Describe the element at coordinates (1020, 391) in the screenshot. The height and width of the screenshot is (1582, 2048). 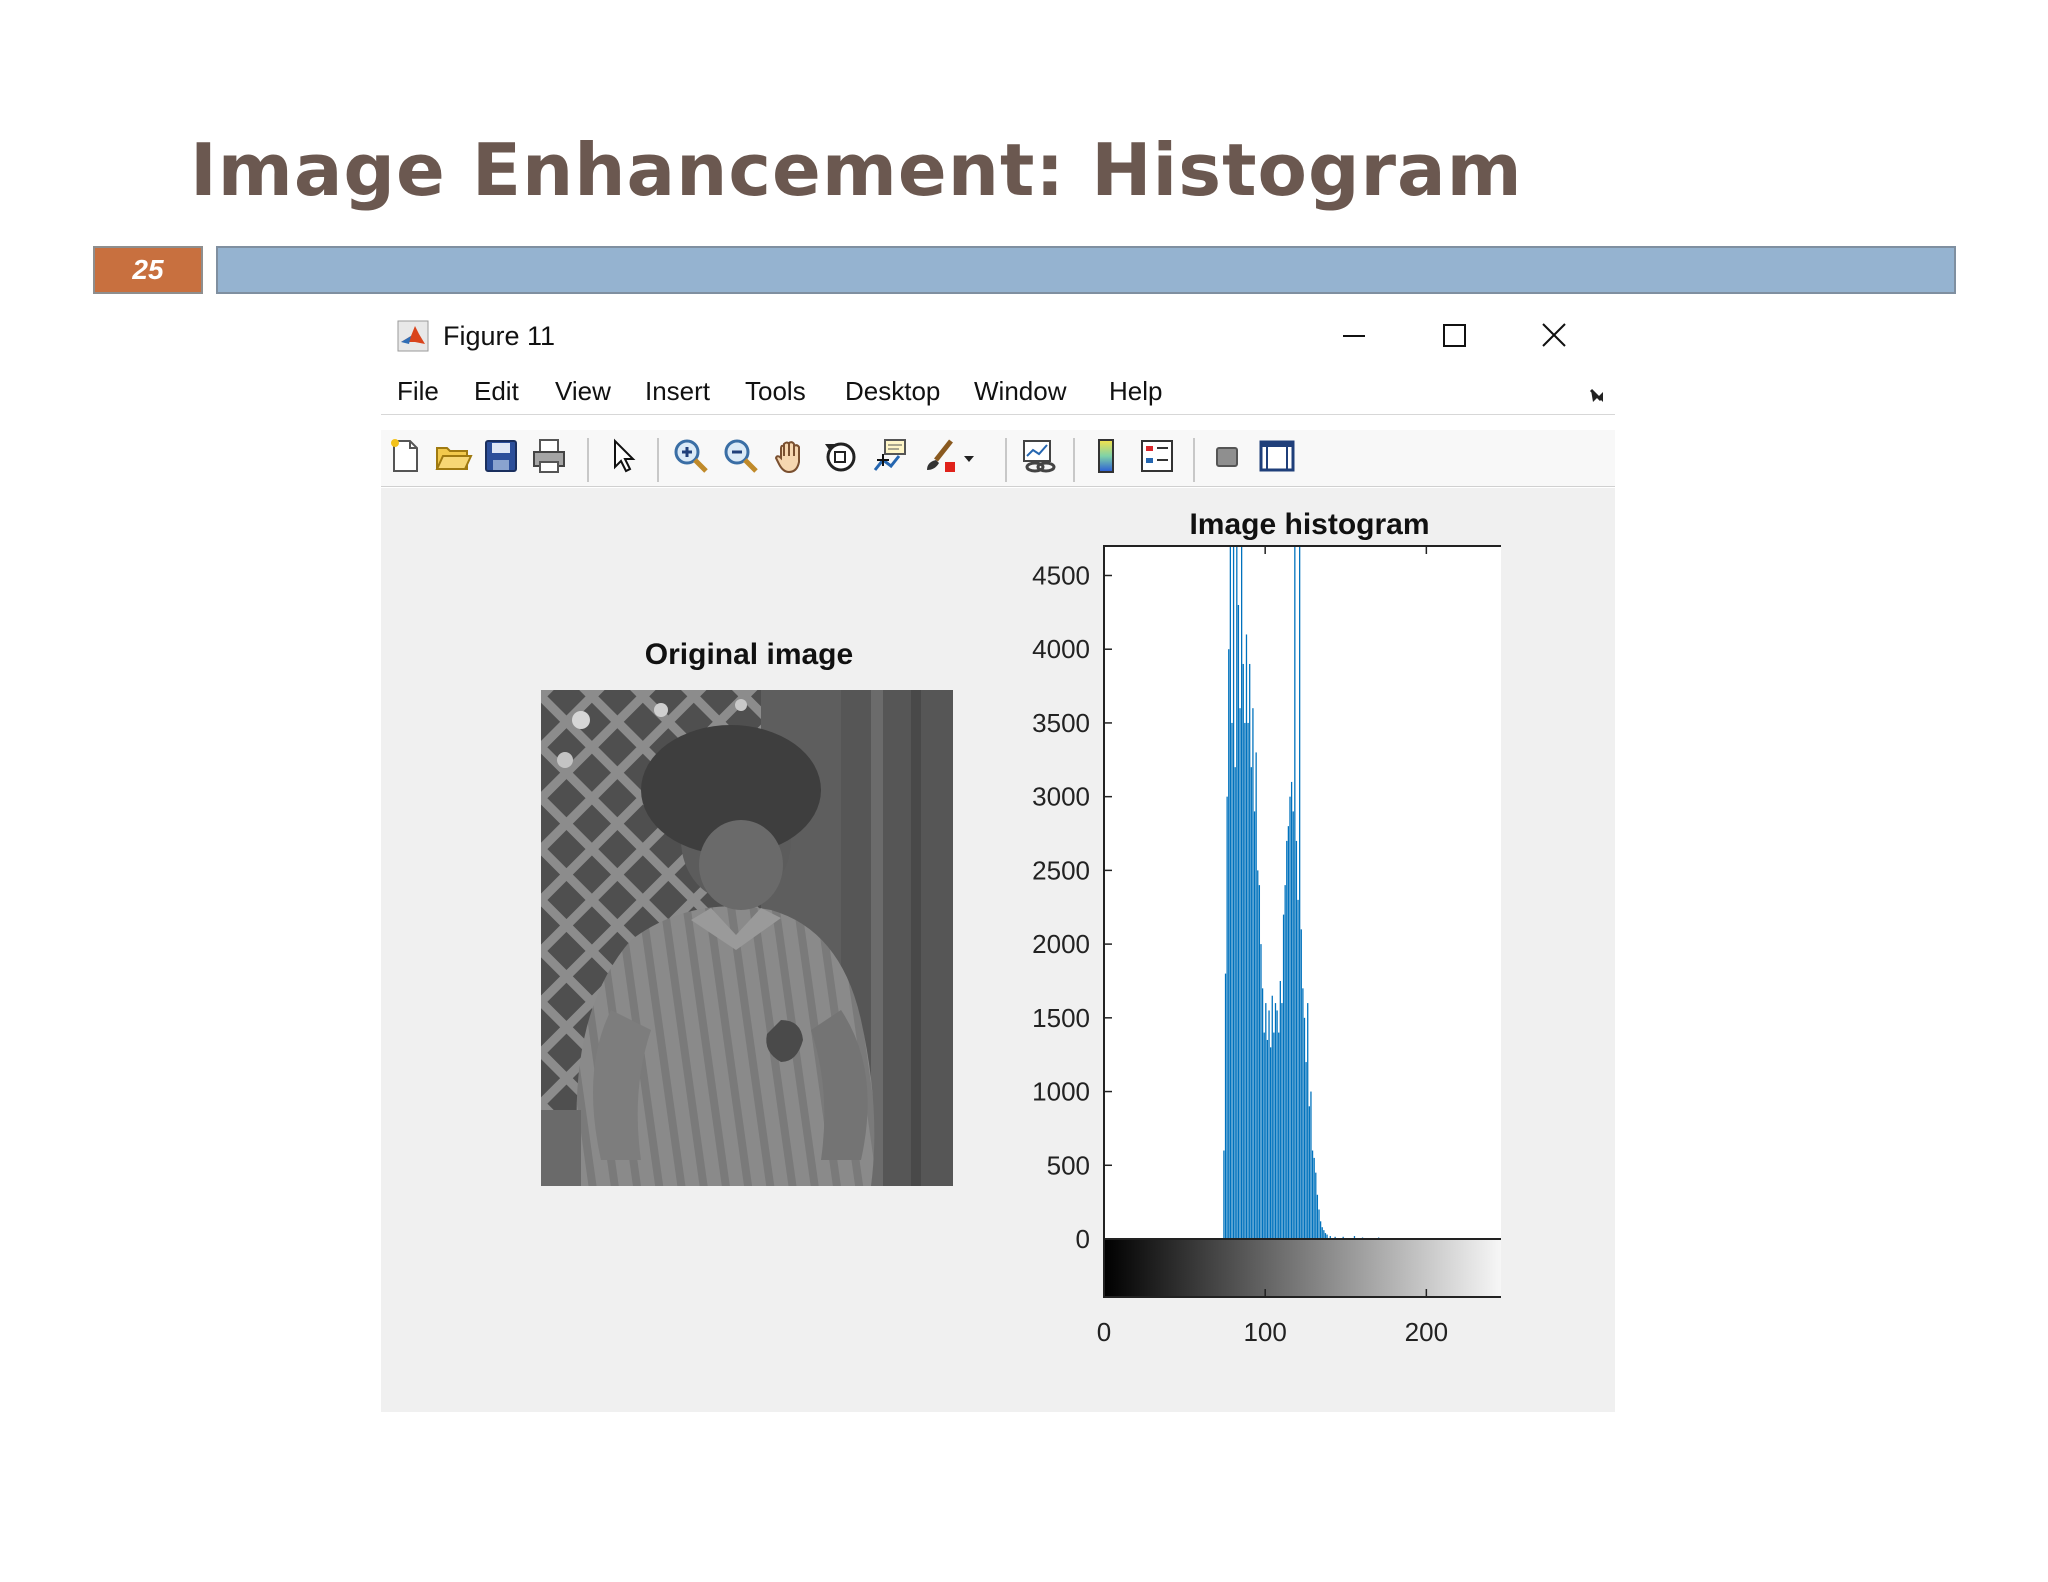
I see `menu-window: Window` at that location.